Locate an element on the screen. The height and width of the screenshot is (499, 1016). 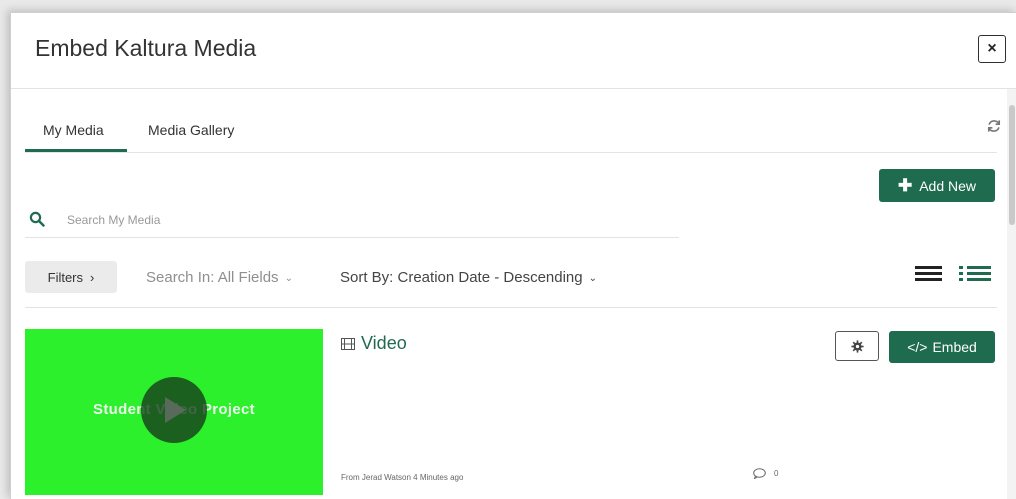
add-new-label: Add New is located at coordinates (948, 185).